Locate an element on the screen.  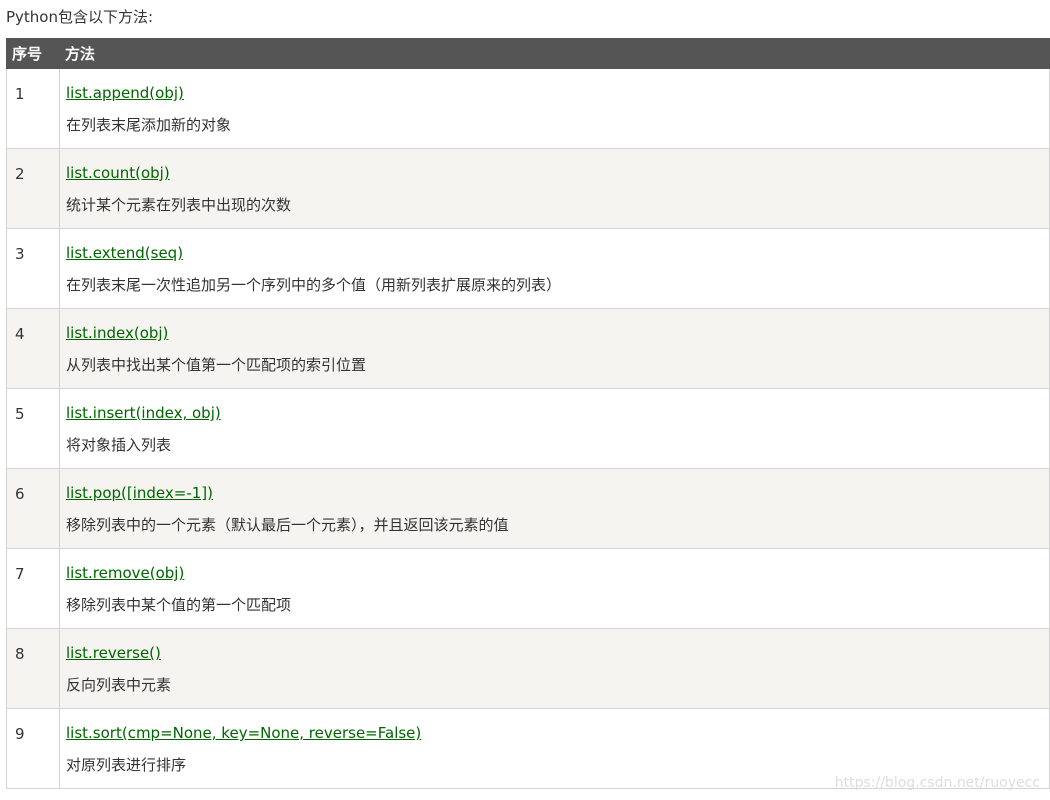
method-cell: list.append(obj) 在列表末尾添加新的对象 is located at coordinates (554, 108).